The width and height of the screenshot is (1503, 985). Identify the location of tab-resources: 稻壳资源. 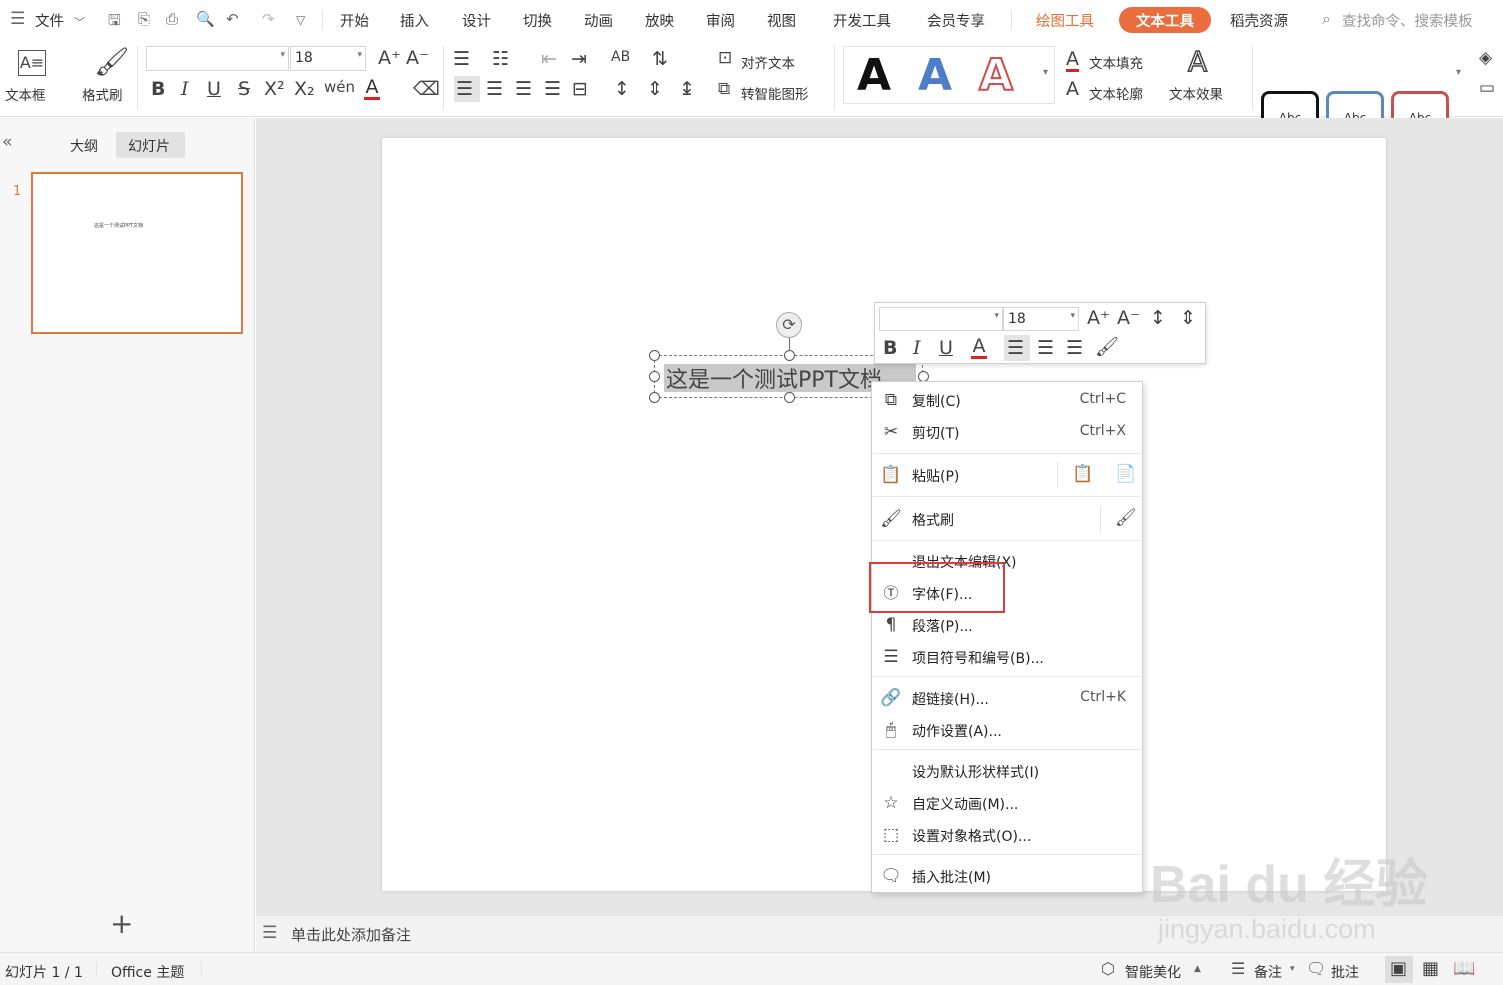
(1259, 20).